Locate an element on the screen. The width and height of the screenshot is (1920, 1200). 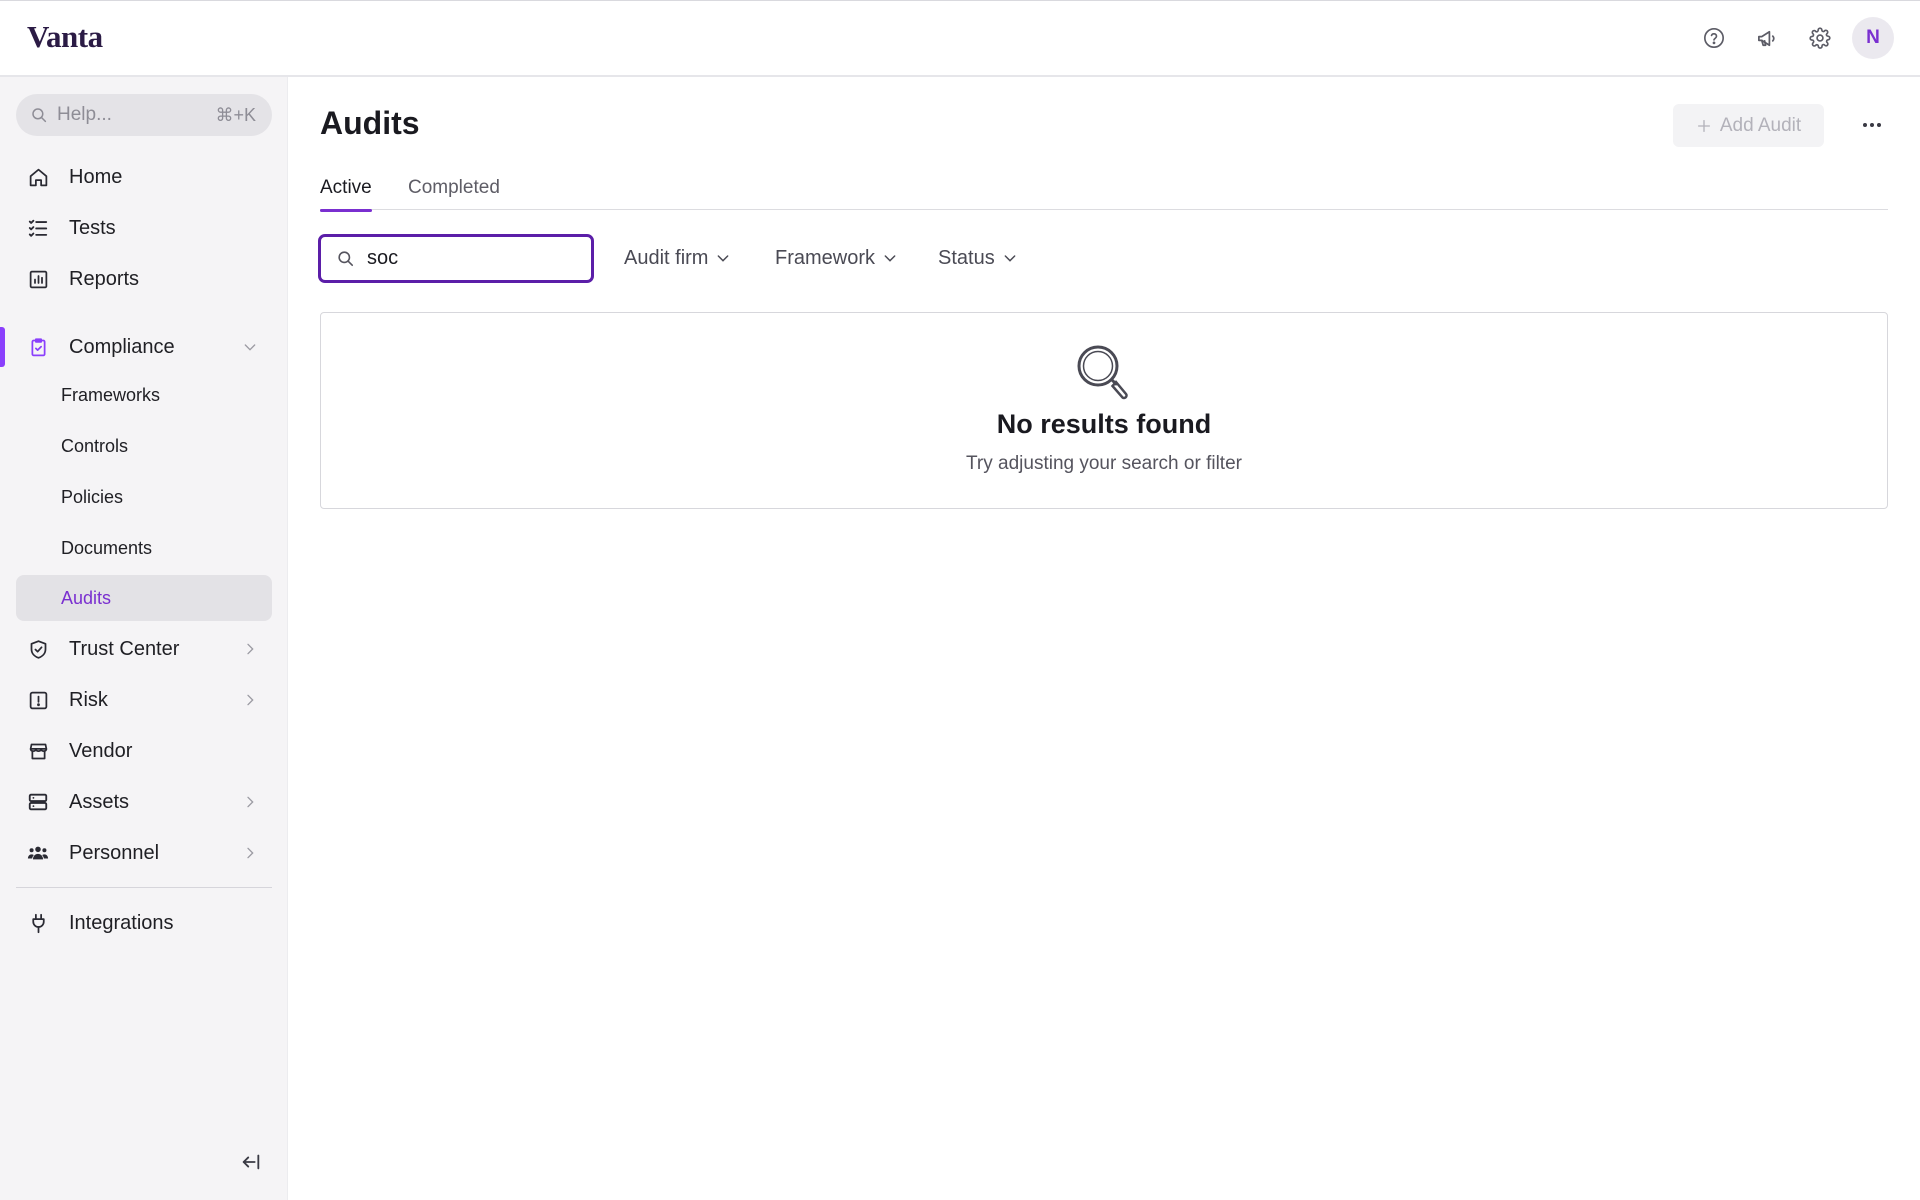
sidebar-item-label: Trust Center is located at coordinates (124, 648).